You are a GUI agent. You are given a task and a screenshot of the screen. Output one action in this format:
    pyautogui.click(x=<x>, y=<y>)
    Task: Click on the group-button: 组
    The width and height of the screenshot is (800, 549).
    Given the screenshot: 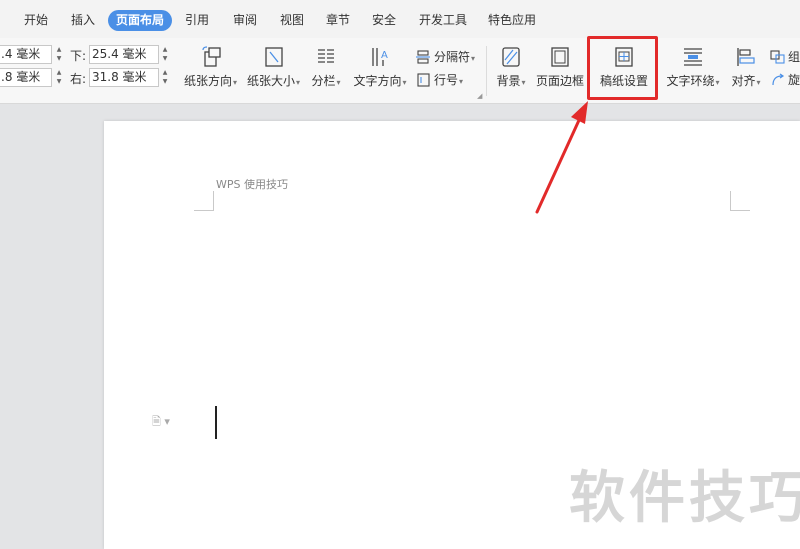 What is the action you would take?
    pyautogui.click(x=785, y=57)
    